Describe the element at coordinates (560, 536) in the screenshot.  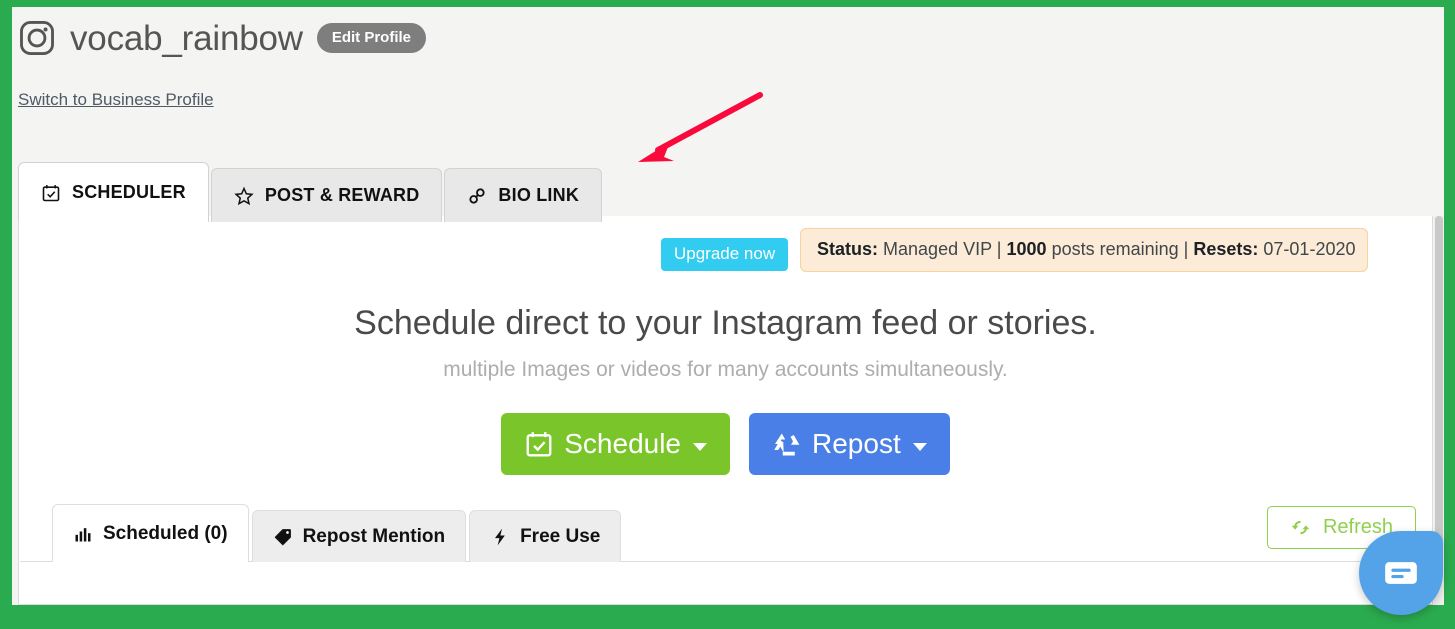
I see `tab-free-use-label: Free Use` at that location.